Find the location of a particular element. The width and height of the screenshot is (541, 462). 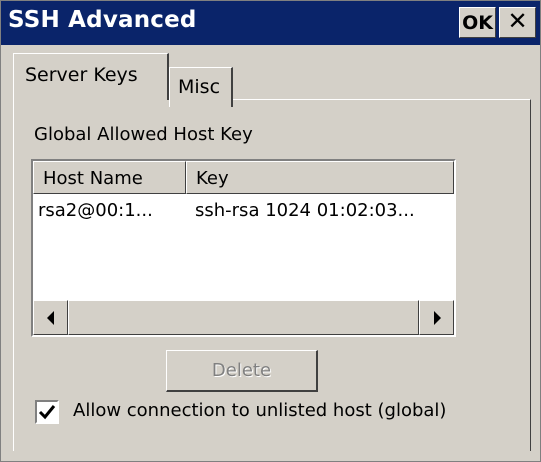

scroll-thumb is located at coordinates (243, 317).